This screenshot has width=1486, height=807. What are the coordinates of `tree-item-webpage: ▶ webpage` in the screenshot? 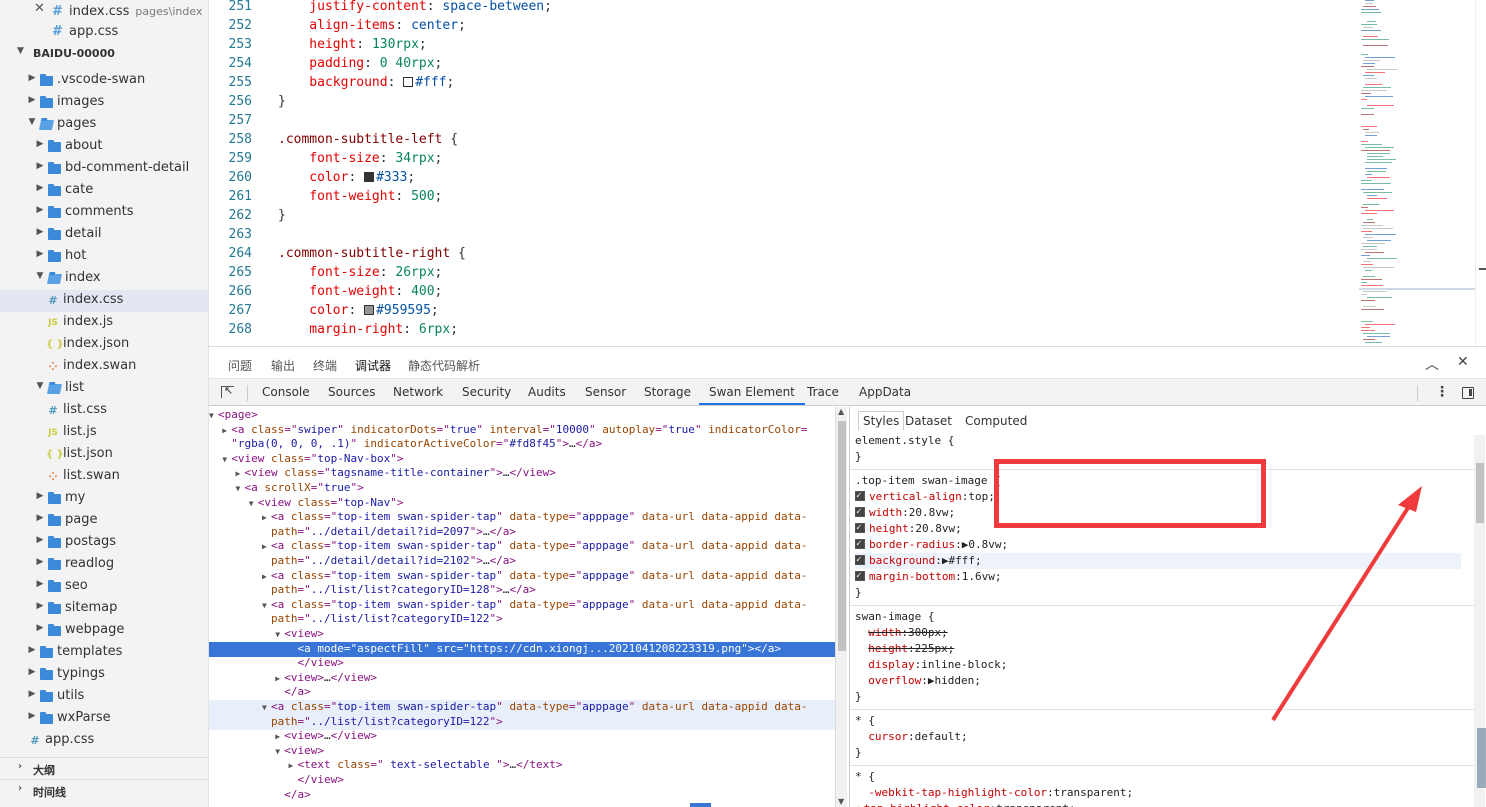 It's located at (104, 631).